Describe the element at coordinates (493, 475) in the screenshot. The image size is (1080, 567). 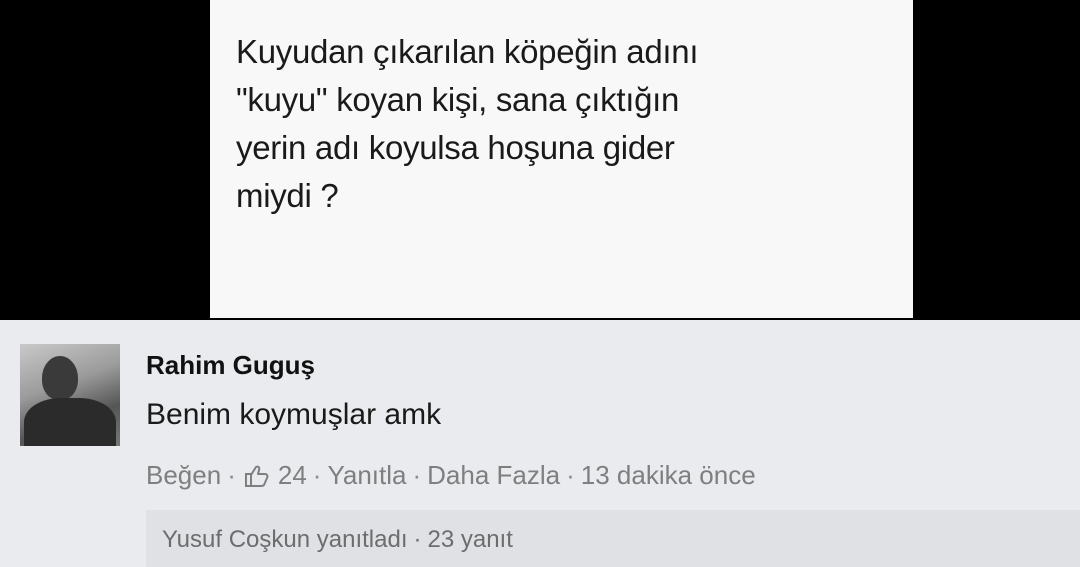
I see `more-link: Daha Fazla` at that location.